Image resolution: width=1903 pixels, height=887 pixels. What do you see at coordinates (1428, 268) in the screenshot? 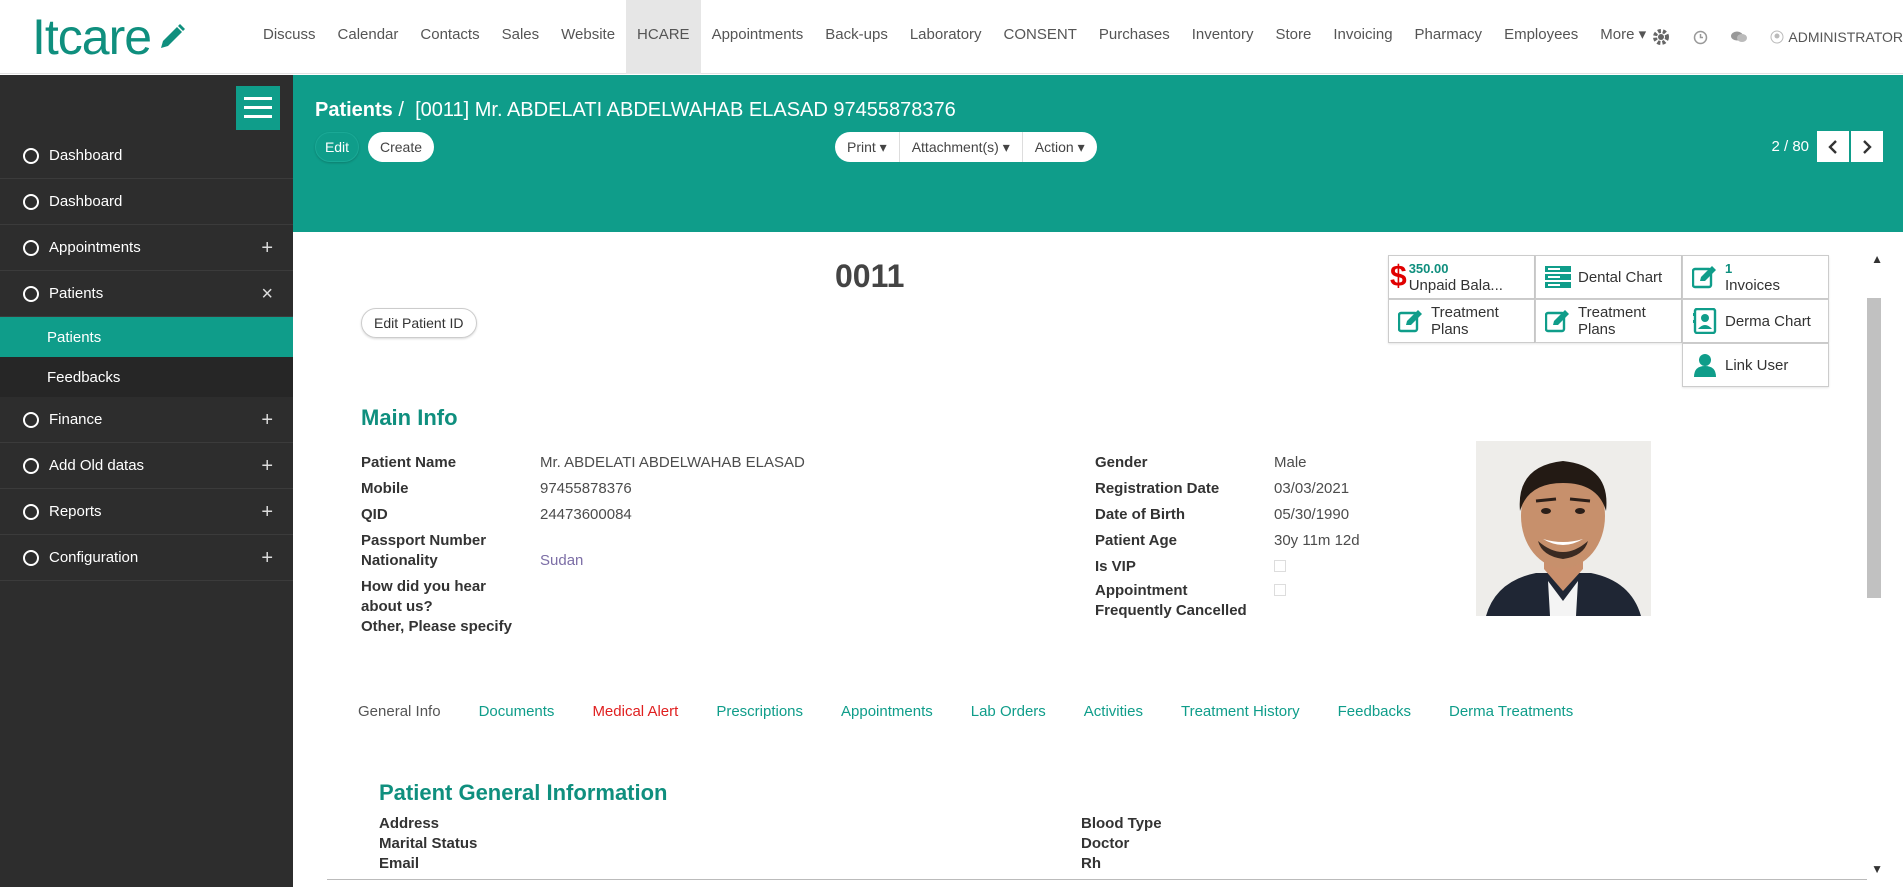
I see `unpaid-amount: 350.00` at bounding box center [1428, 268].